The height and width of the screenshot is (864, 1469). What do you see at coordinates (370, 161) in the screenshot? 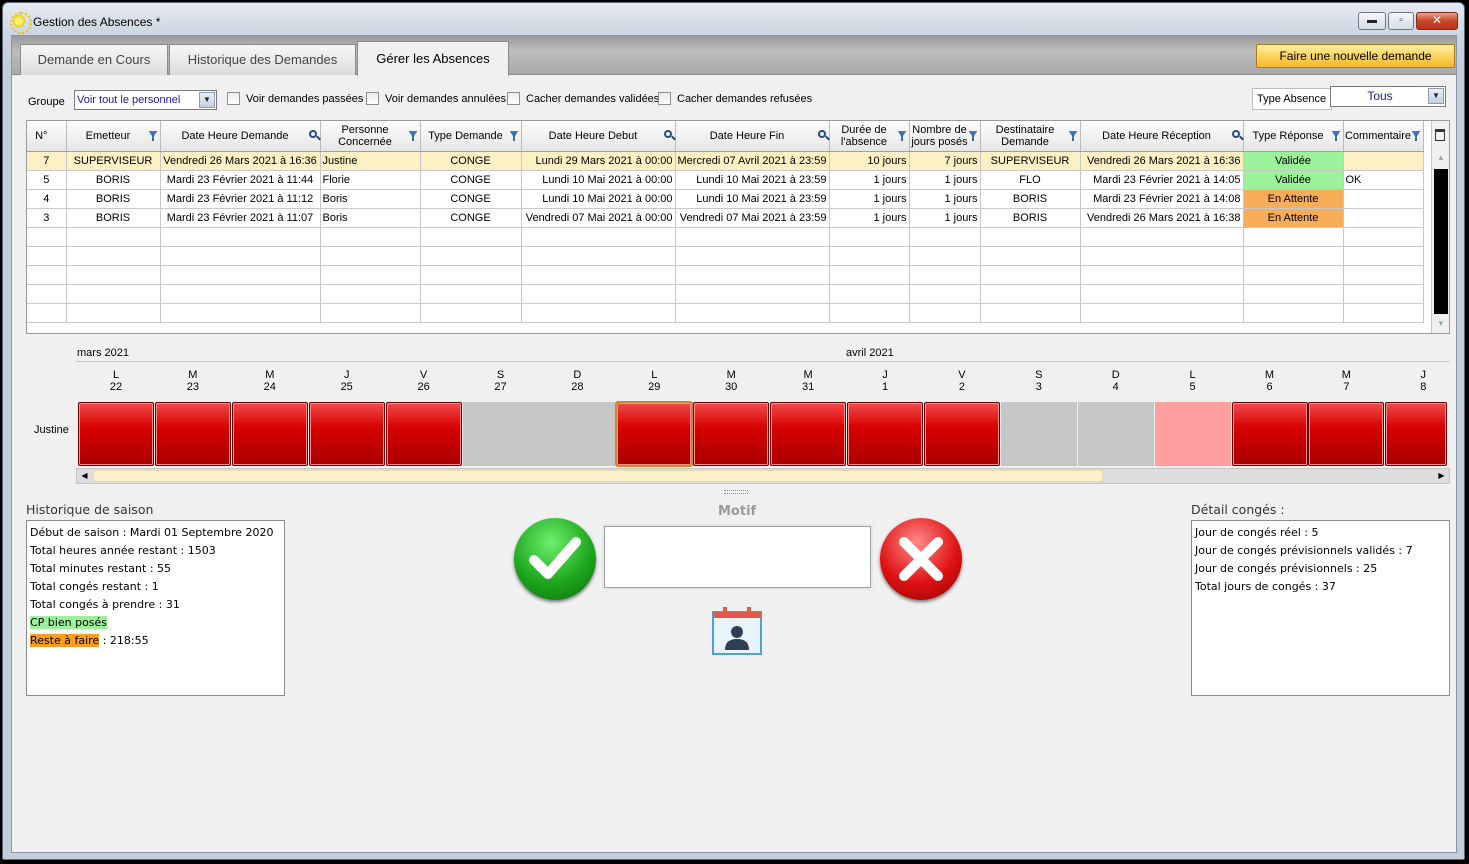
I see `table-cell: Justine` at bounding box center [370, 161].